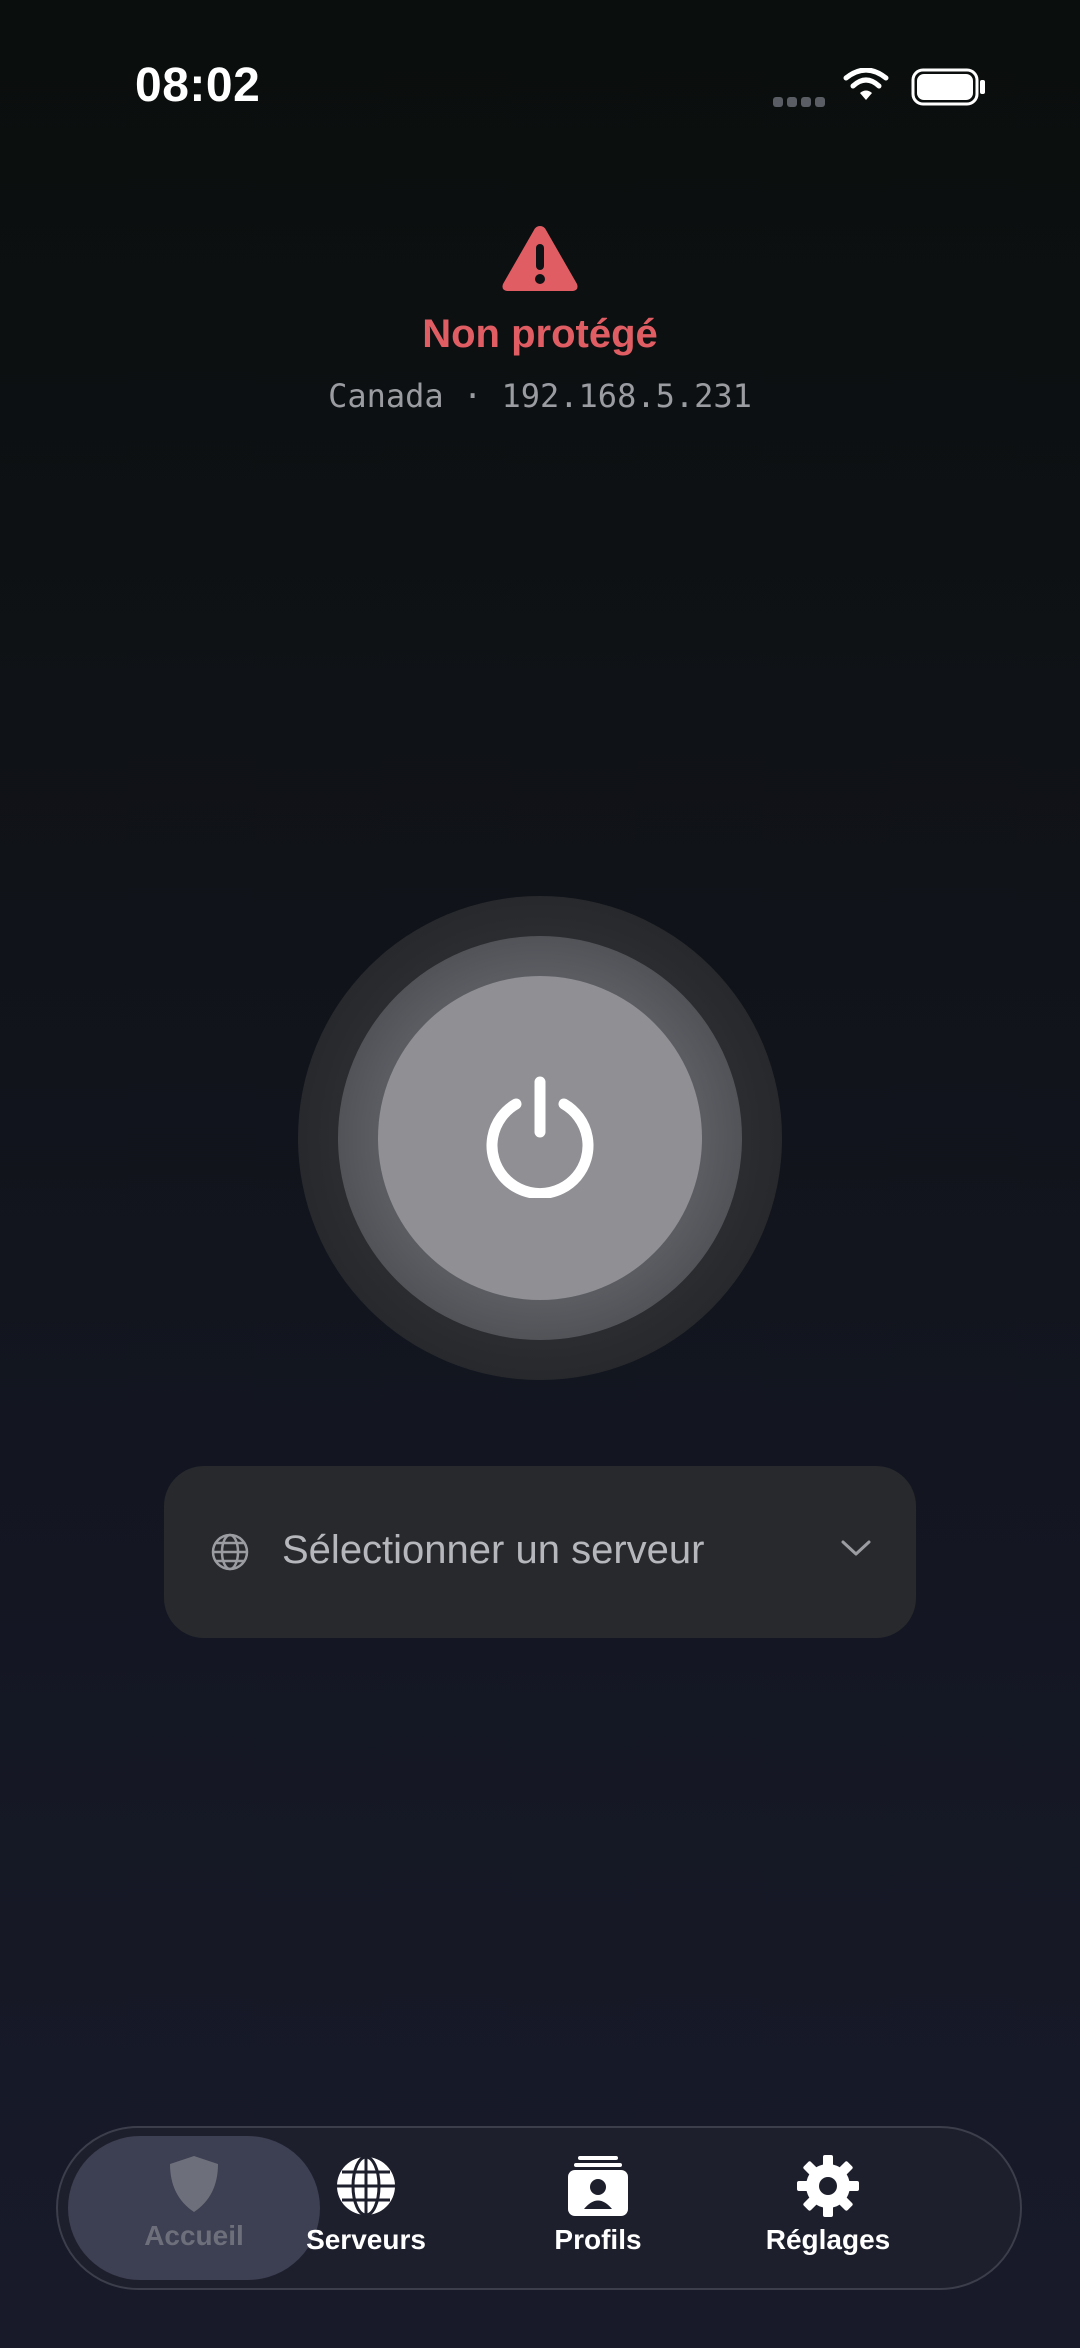 The width and height of the screenshot is (1080, 2348). I want to click on tab-profils: Profils, so click(598, 2208).